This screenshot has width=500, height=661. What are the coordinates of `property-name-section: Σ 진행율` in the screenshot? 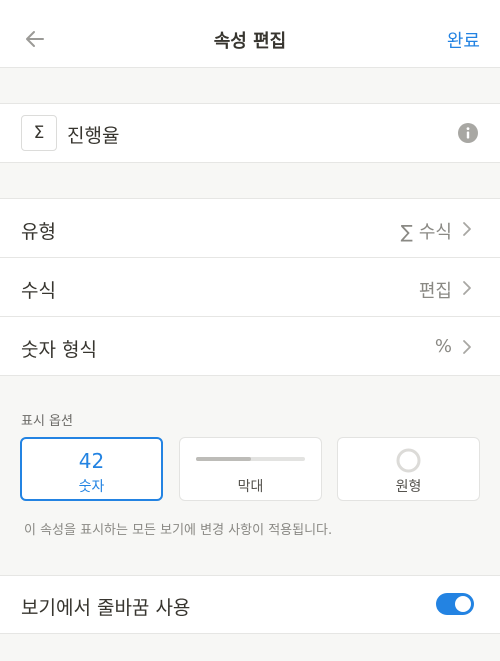 It's located at (250, 133).